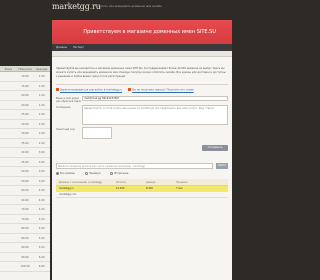 This screenshot has height=280, width=320. What do you see at coordinates (63, 107) in the screenshot?
I see `message-label: Сообщение` at bounding box center [63, 107].